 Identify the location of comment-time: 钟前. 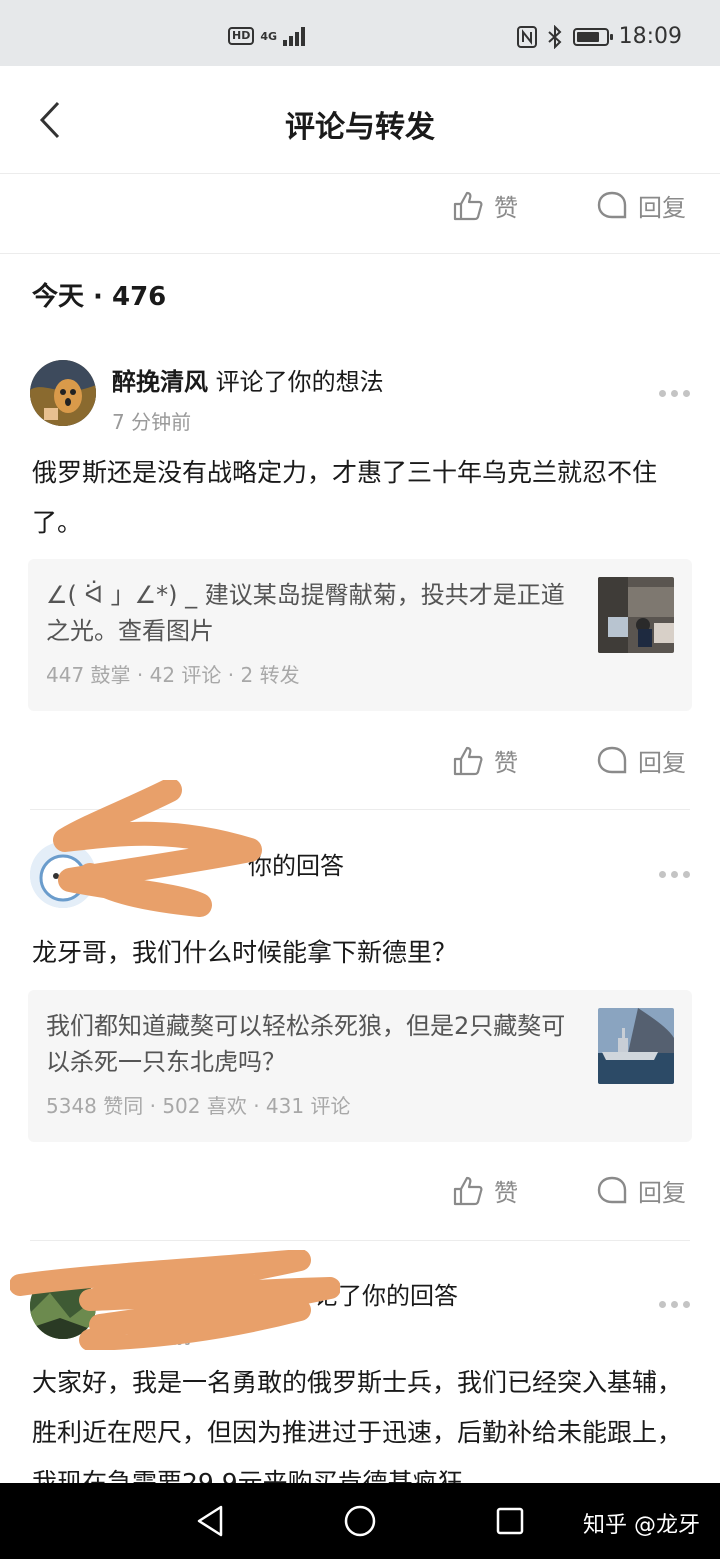
(172, 1336).